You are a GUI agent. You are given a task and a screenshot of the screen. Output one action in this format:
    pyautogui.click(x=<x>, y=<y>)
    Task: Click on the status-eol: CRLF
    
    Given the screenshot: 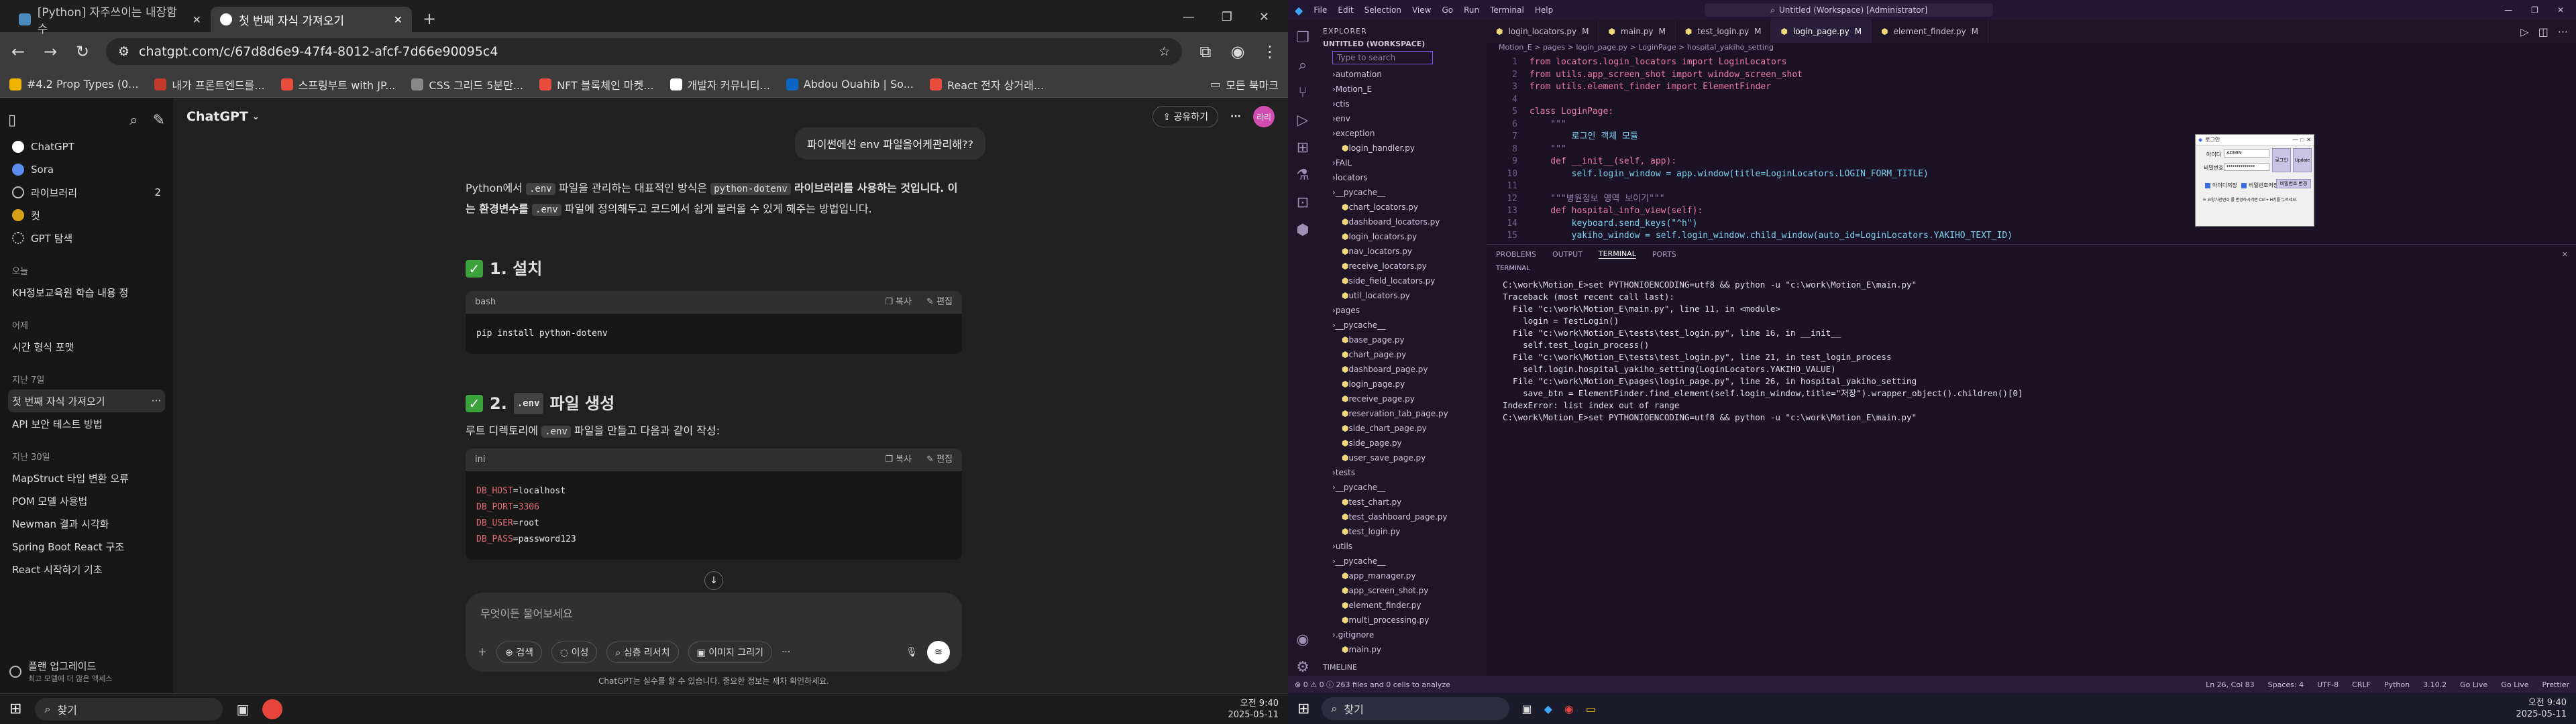 What is the action you would take?
    pyautogui.click(x=2361, y=684)
    